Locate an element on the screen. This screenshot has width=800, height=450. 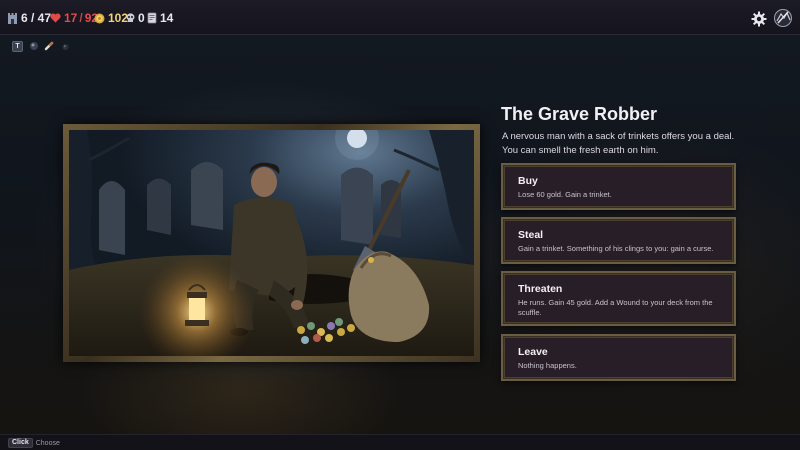
deck-counter: 14 is located at coordinates (160, 18).